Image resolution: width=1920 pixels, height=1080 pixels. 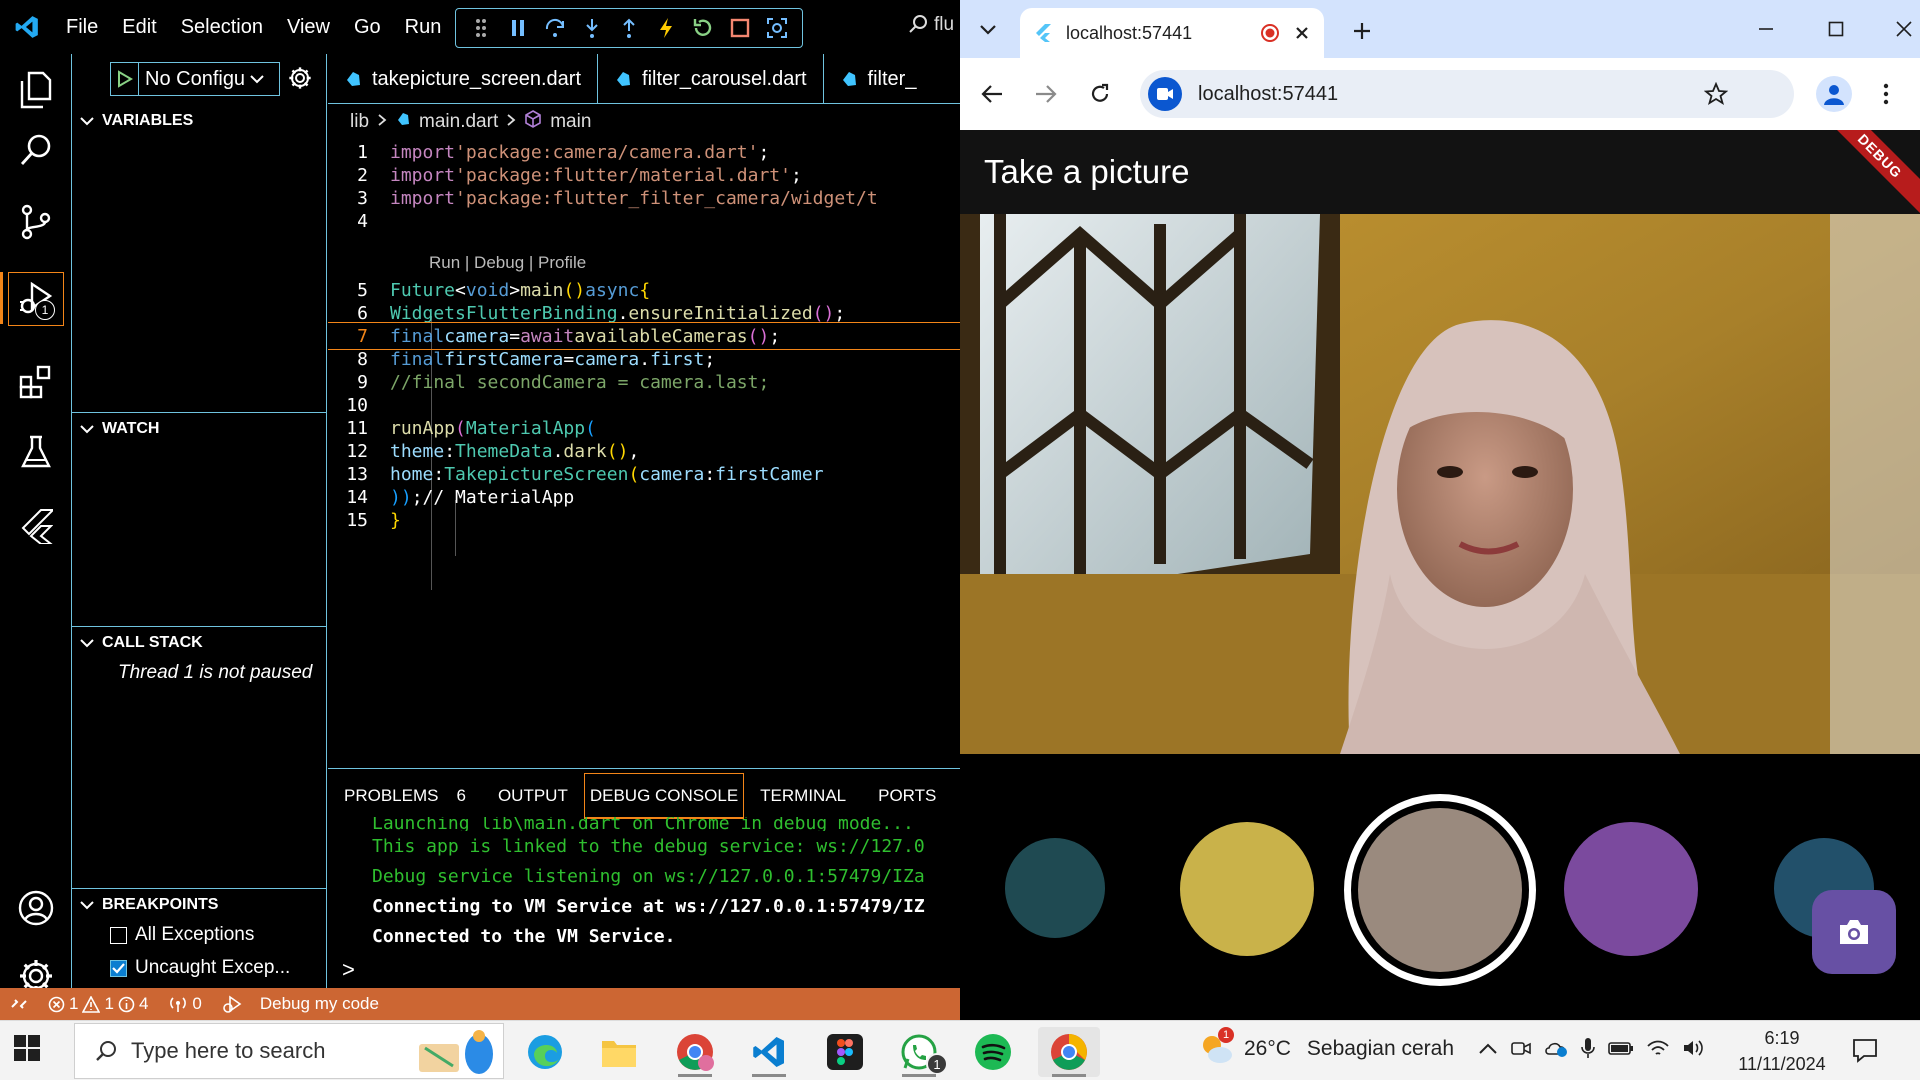 What do you see at coordinates (308, 27) in the screenshot?
I see `menu-view: View` at bounding box center [308, 27].